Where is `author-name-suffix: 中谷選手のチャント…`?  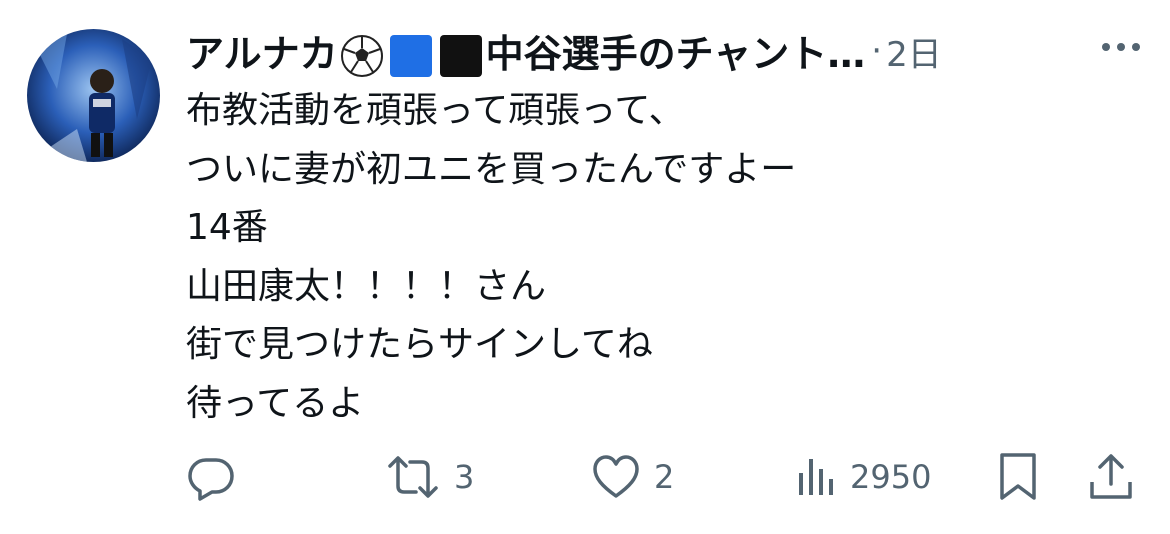
author-name-suffix: 中谷選手のチャント… is located at coordinates (675, 53).